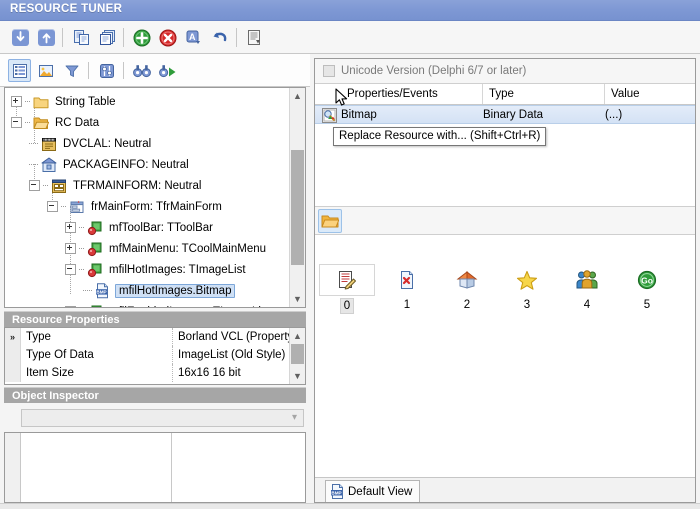 This screenshot has height=509, width=700. What do you see at coordinates (107, 143) in the screenshot?
I see `tree-node-label: DVCLAL: Neutral` at bounding box center [107, 143].